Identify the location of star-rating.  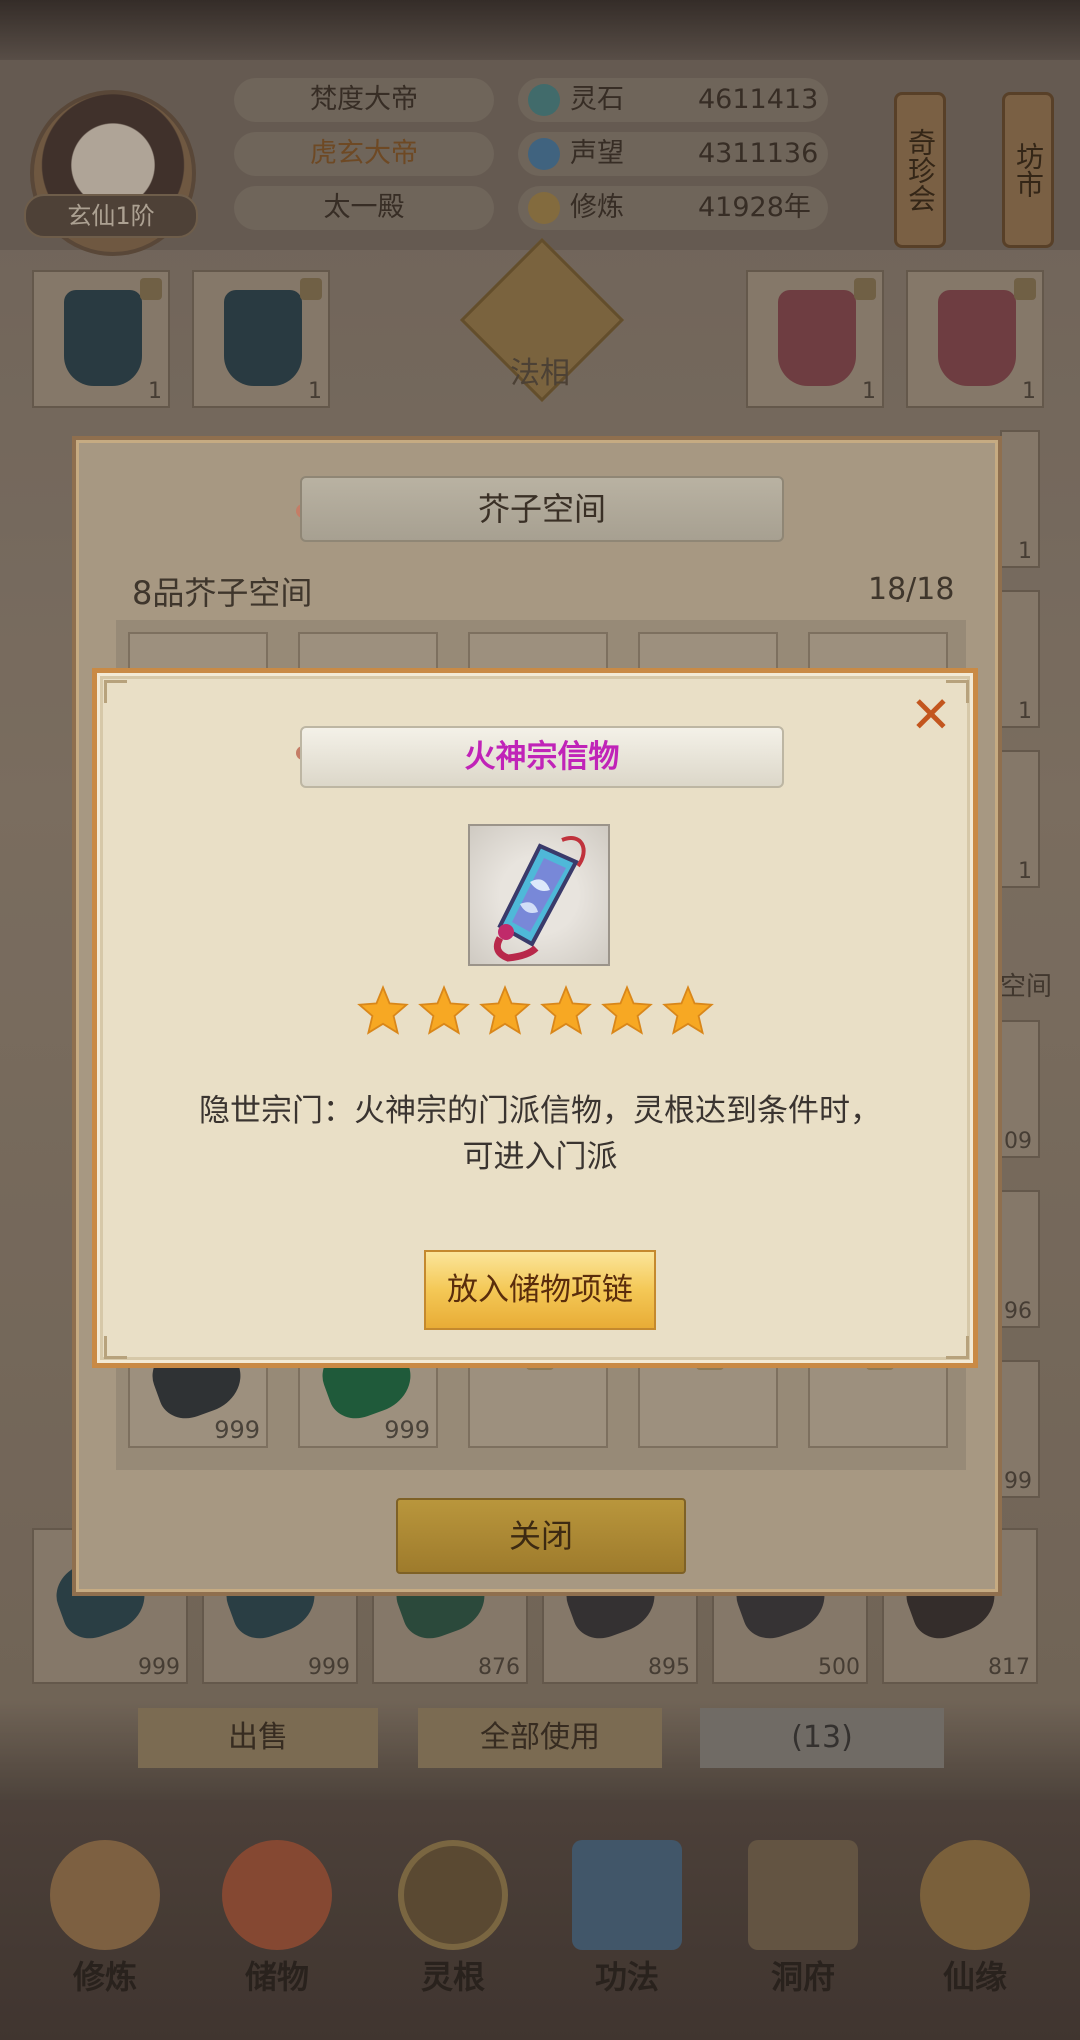
(541, 1014).